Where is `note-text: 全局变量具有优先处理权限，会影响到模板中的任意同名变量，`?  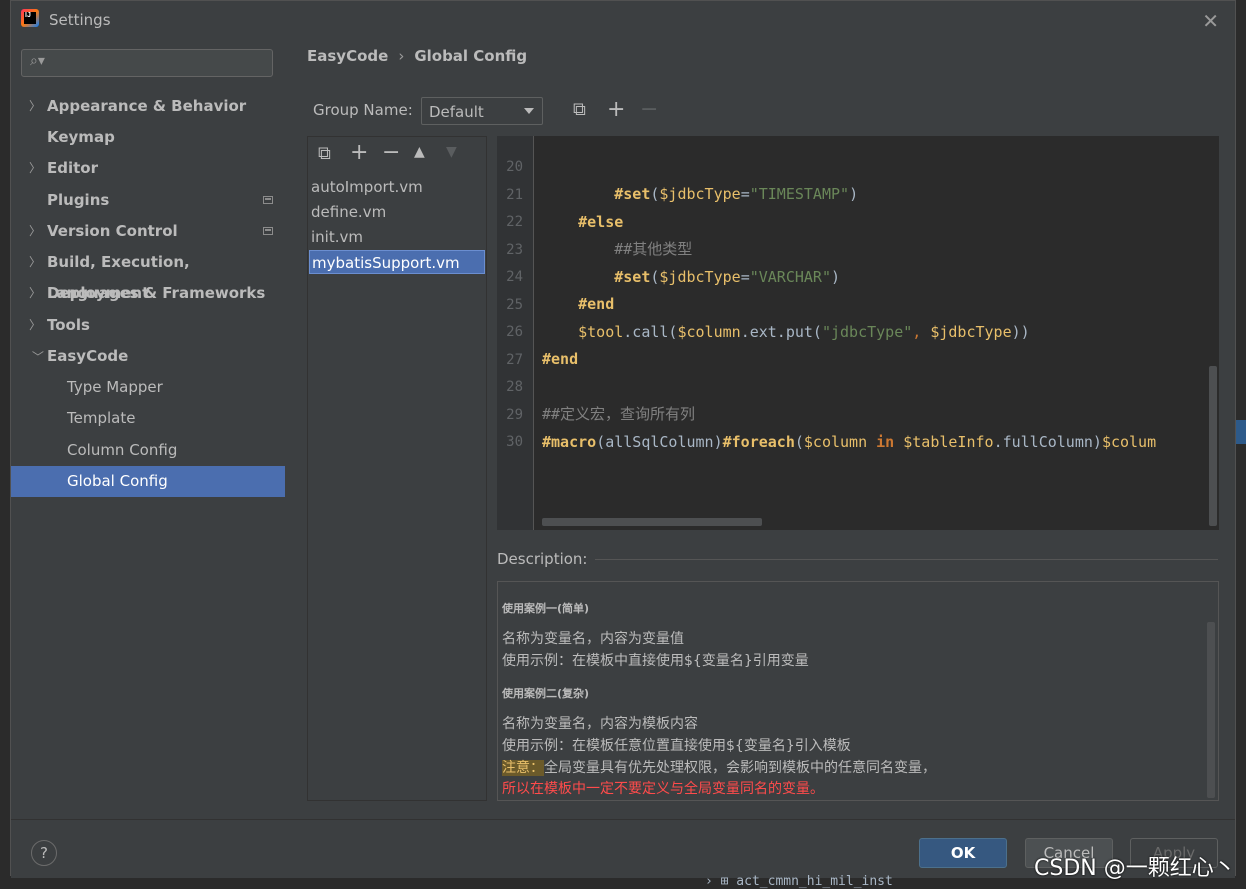 note-text: 全局变量具有优先处理权限，会影响到模板中的任意同名变量， is located at coordinates (740, 768).